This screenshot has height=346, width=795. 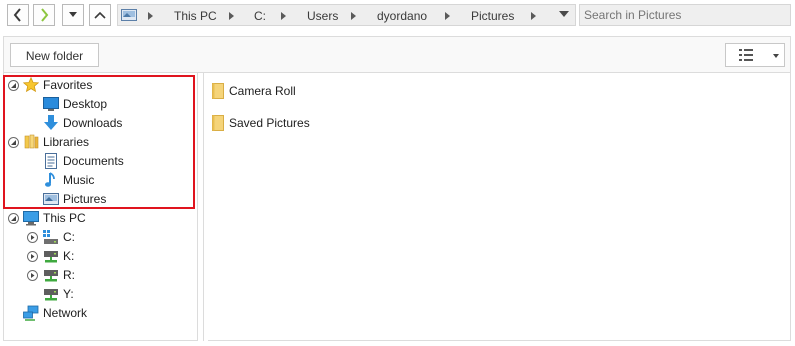 I want to click on recent-locations-button, so click(x=73, y=15).